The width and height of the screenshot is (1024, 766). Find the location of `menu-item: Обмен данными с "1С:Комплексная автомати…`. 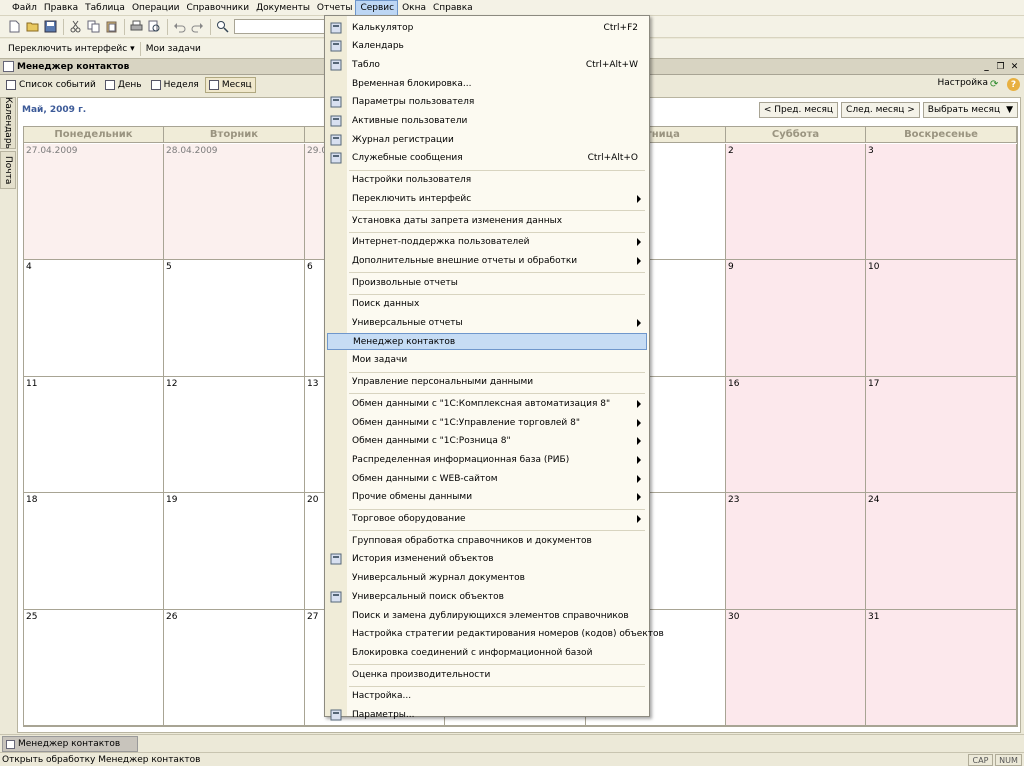

menu-item: Обмен данными с "1С:Комплексная автомати… is located at coordinates (487, 403).